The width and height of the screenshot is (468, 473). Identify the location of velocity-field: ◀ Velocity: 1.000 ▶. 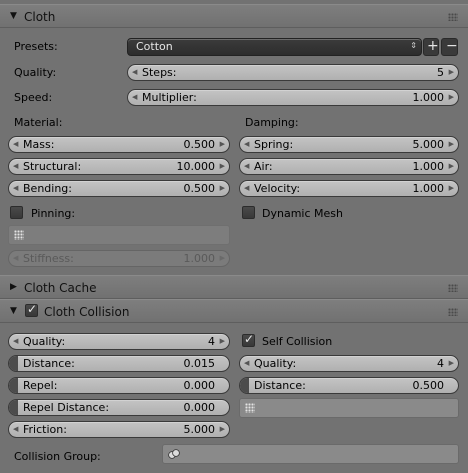
(349, 188).